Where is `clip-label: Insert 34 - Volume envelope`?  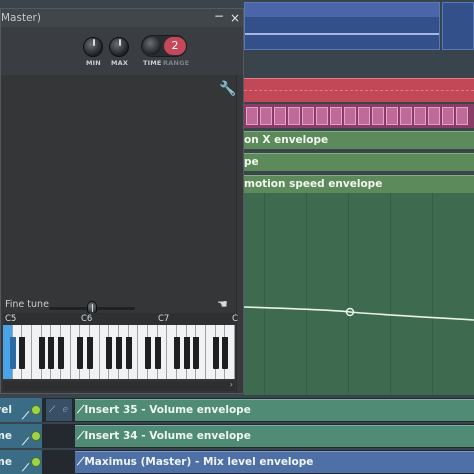 clip-label: Insert 34 - Volume envelope is located at coordinates (167, 436).